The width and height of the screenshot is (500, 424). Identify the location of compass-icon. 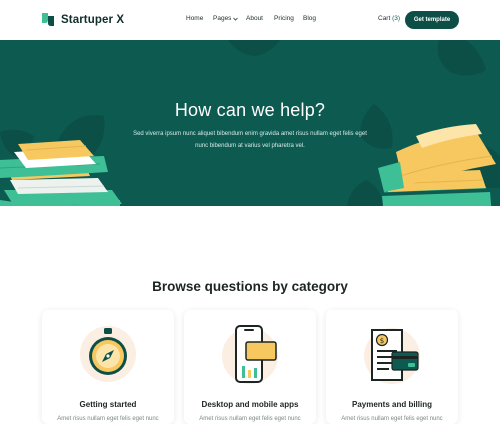
(108, 354).